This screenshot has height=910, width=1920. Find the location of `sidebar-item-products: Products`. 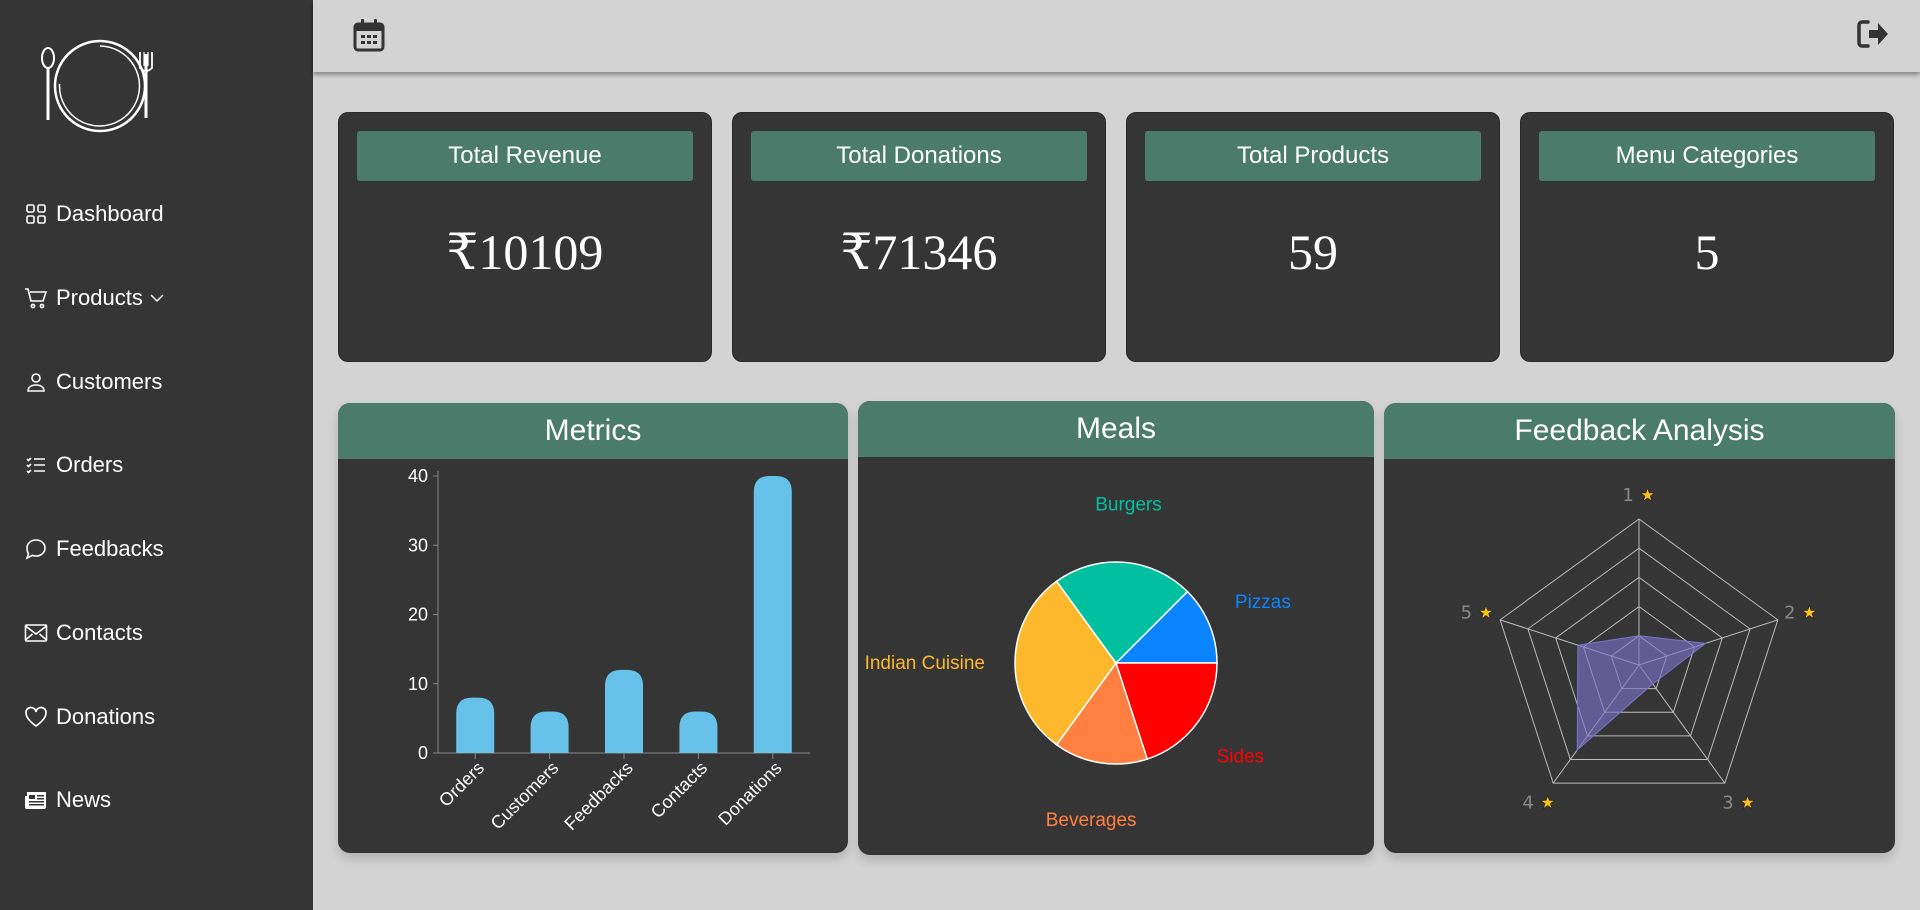

sidebar-item-products: Products is located at coordinates (94, 298).